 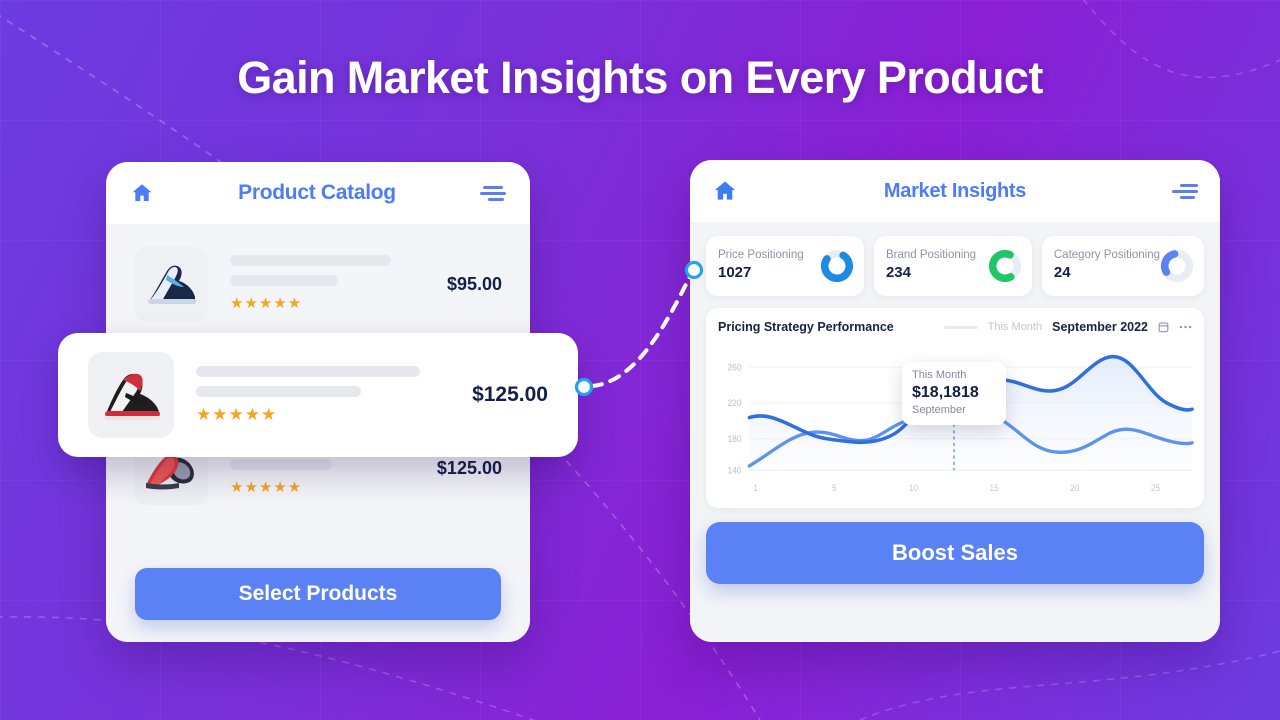 I want to click on select-products-button: Select Products, so click(x=318, y=594).